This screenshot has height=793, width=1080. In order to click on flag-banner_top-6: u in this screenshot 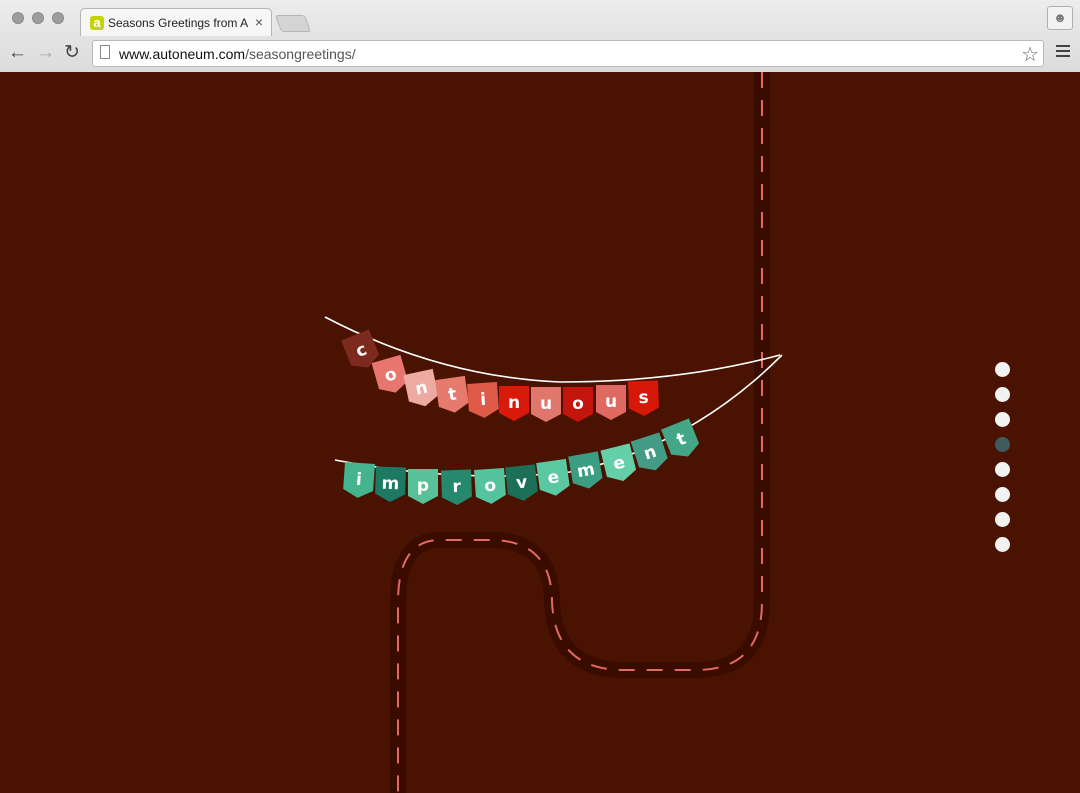, I will do `click(546, 404)`.